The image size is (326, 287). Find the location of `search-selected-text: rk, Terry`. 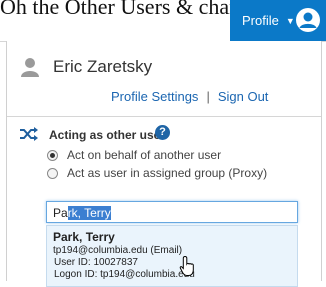

search-selected-text: rk, Terry is located at coordinates (89, 213).